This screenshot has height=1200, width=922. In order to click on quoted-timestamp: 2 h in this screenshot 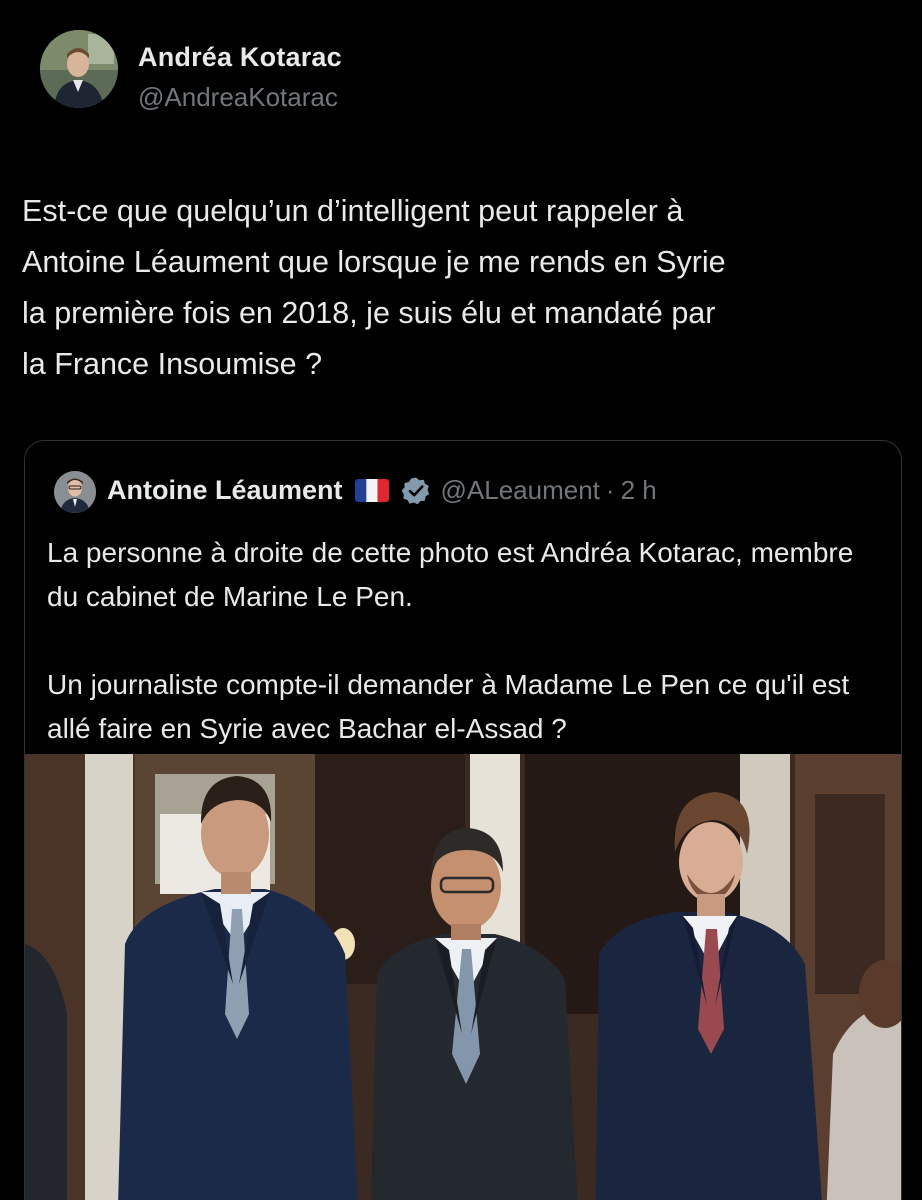, I will do `click(639, 490)`.